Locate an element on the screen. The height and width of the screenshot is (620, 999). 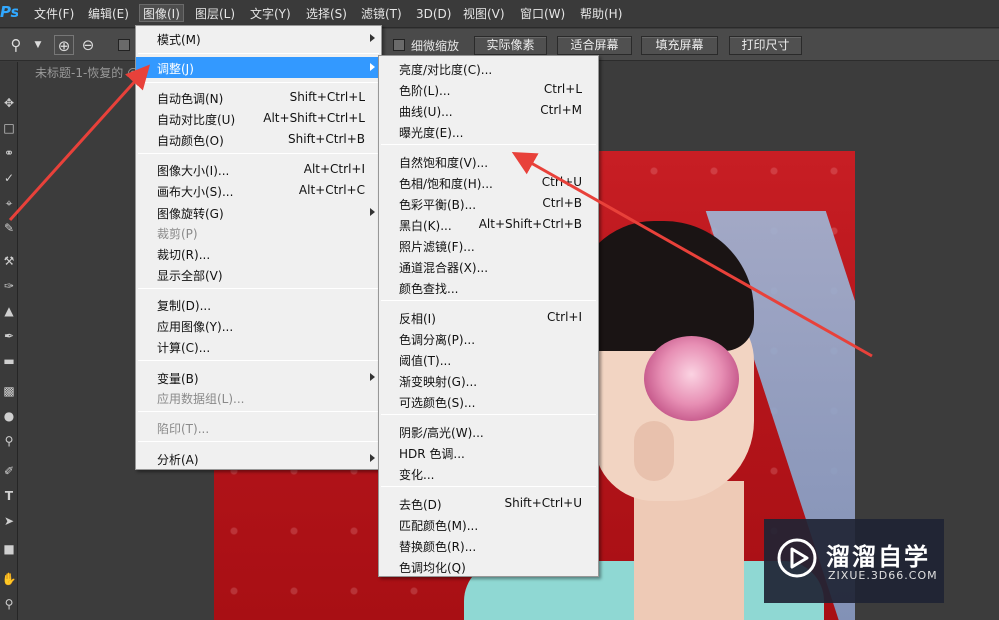
menu-item-variables: 变量(B) is located at coordinates (258, 377).